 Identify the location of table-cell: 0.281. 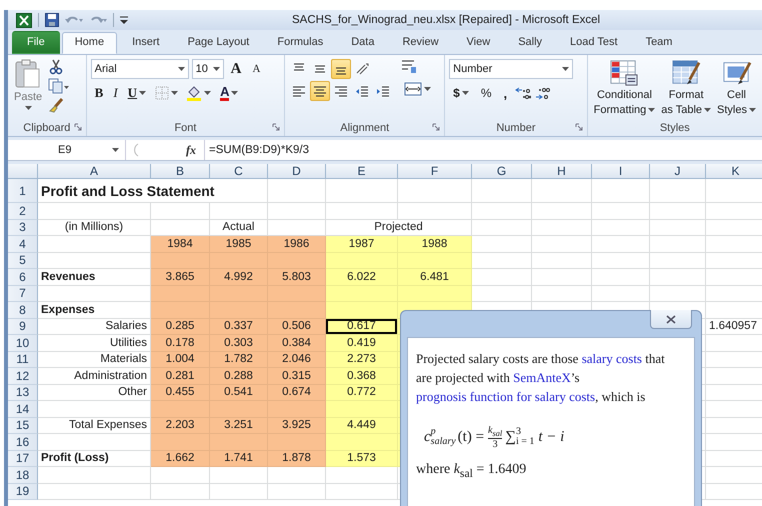
(180, 376).